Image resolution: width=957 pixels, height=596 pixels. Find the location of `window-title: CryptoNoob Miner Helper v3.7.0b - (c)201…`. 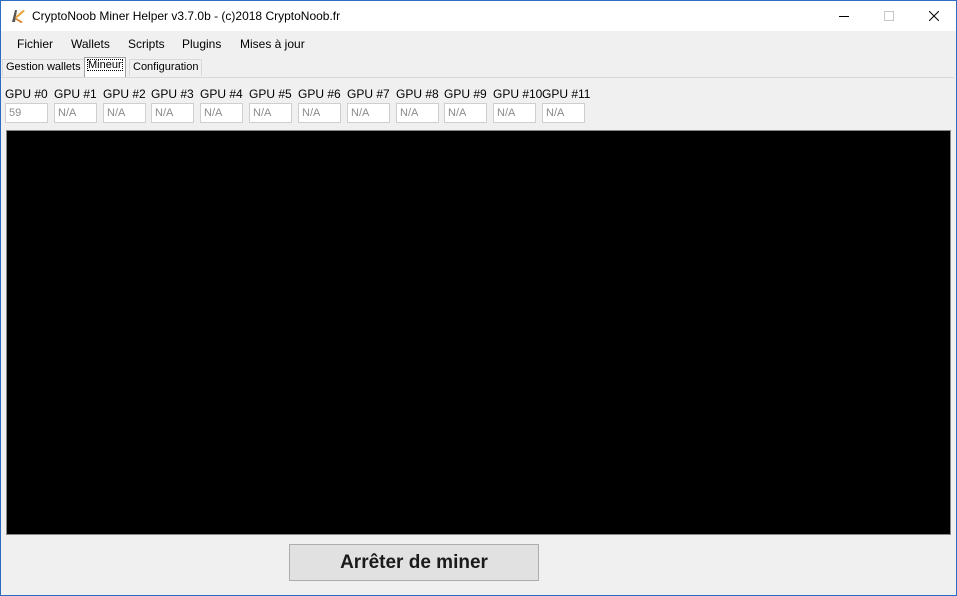

window-title: CryptoNoob Miner Helper v3.7.0b - (c)201… is located at coordinates (186, 16).